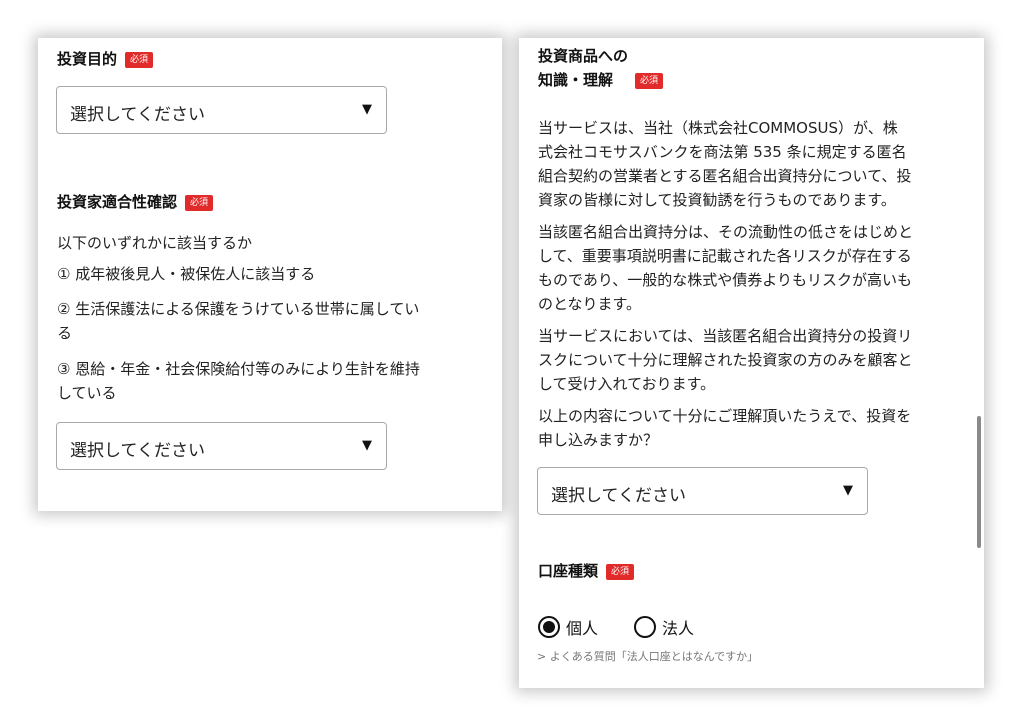 This screenshot has height=728, width=1024. Describe the element at coordinates (155, 243) in the screenshot. I see `suitability-intro: 以下のいずれかに該当するか` at that location.